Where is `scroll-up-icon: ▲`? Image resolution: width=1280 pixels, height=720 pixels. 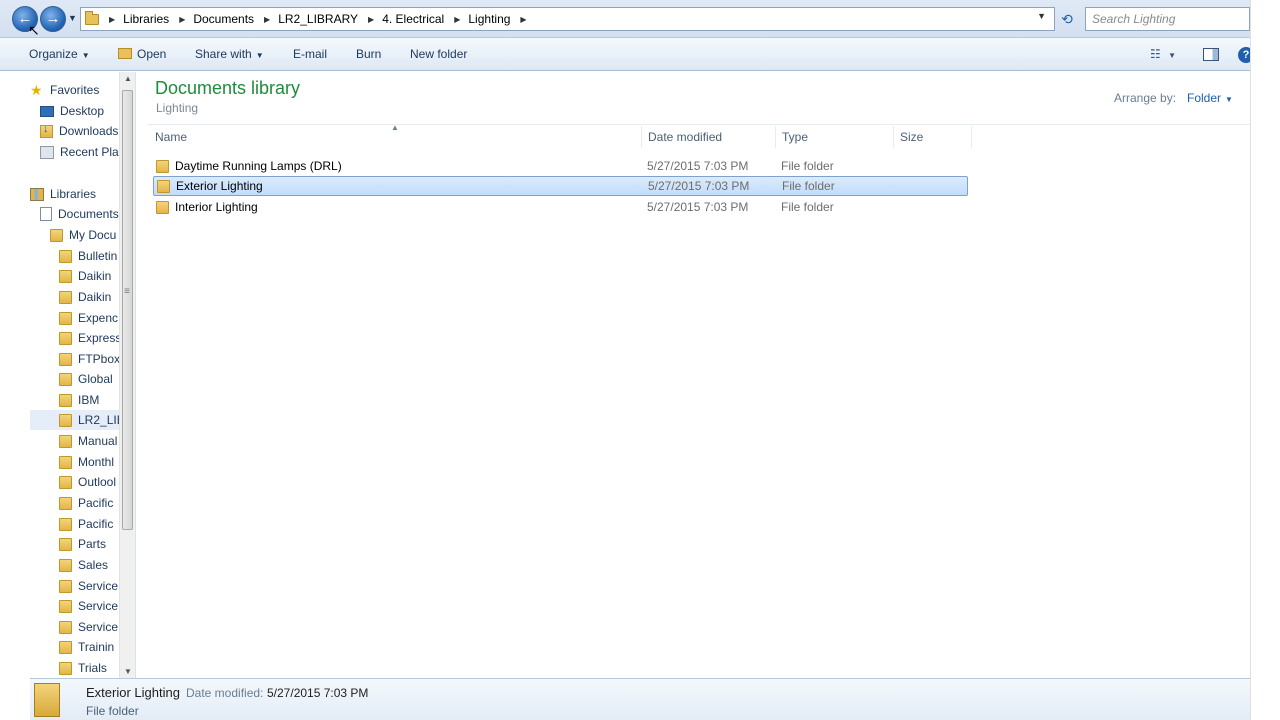
scroll-up-icon: ▲ is located at coordinates (128, 78).